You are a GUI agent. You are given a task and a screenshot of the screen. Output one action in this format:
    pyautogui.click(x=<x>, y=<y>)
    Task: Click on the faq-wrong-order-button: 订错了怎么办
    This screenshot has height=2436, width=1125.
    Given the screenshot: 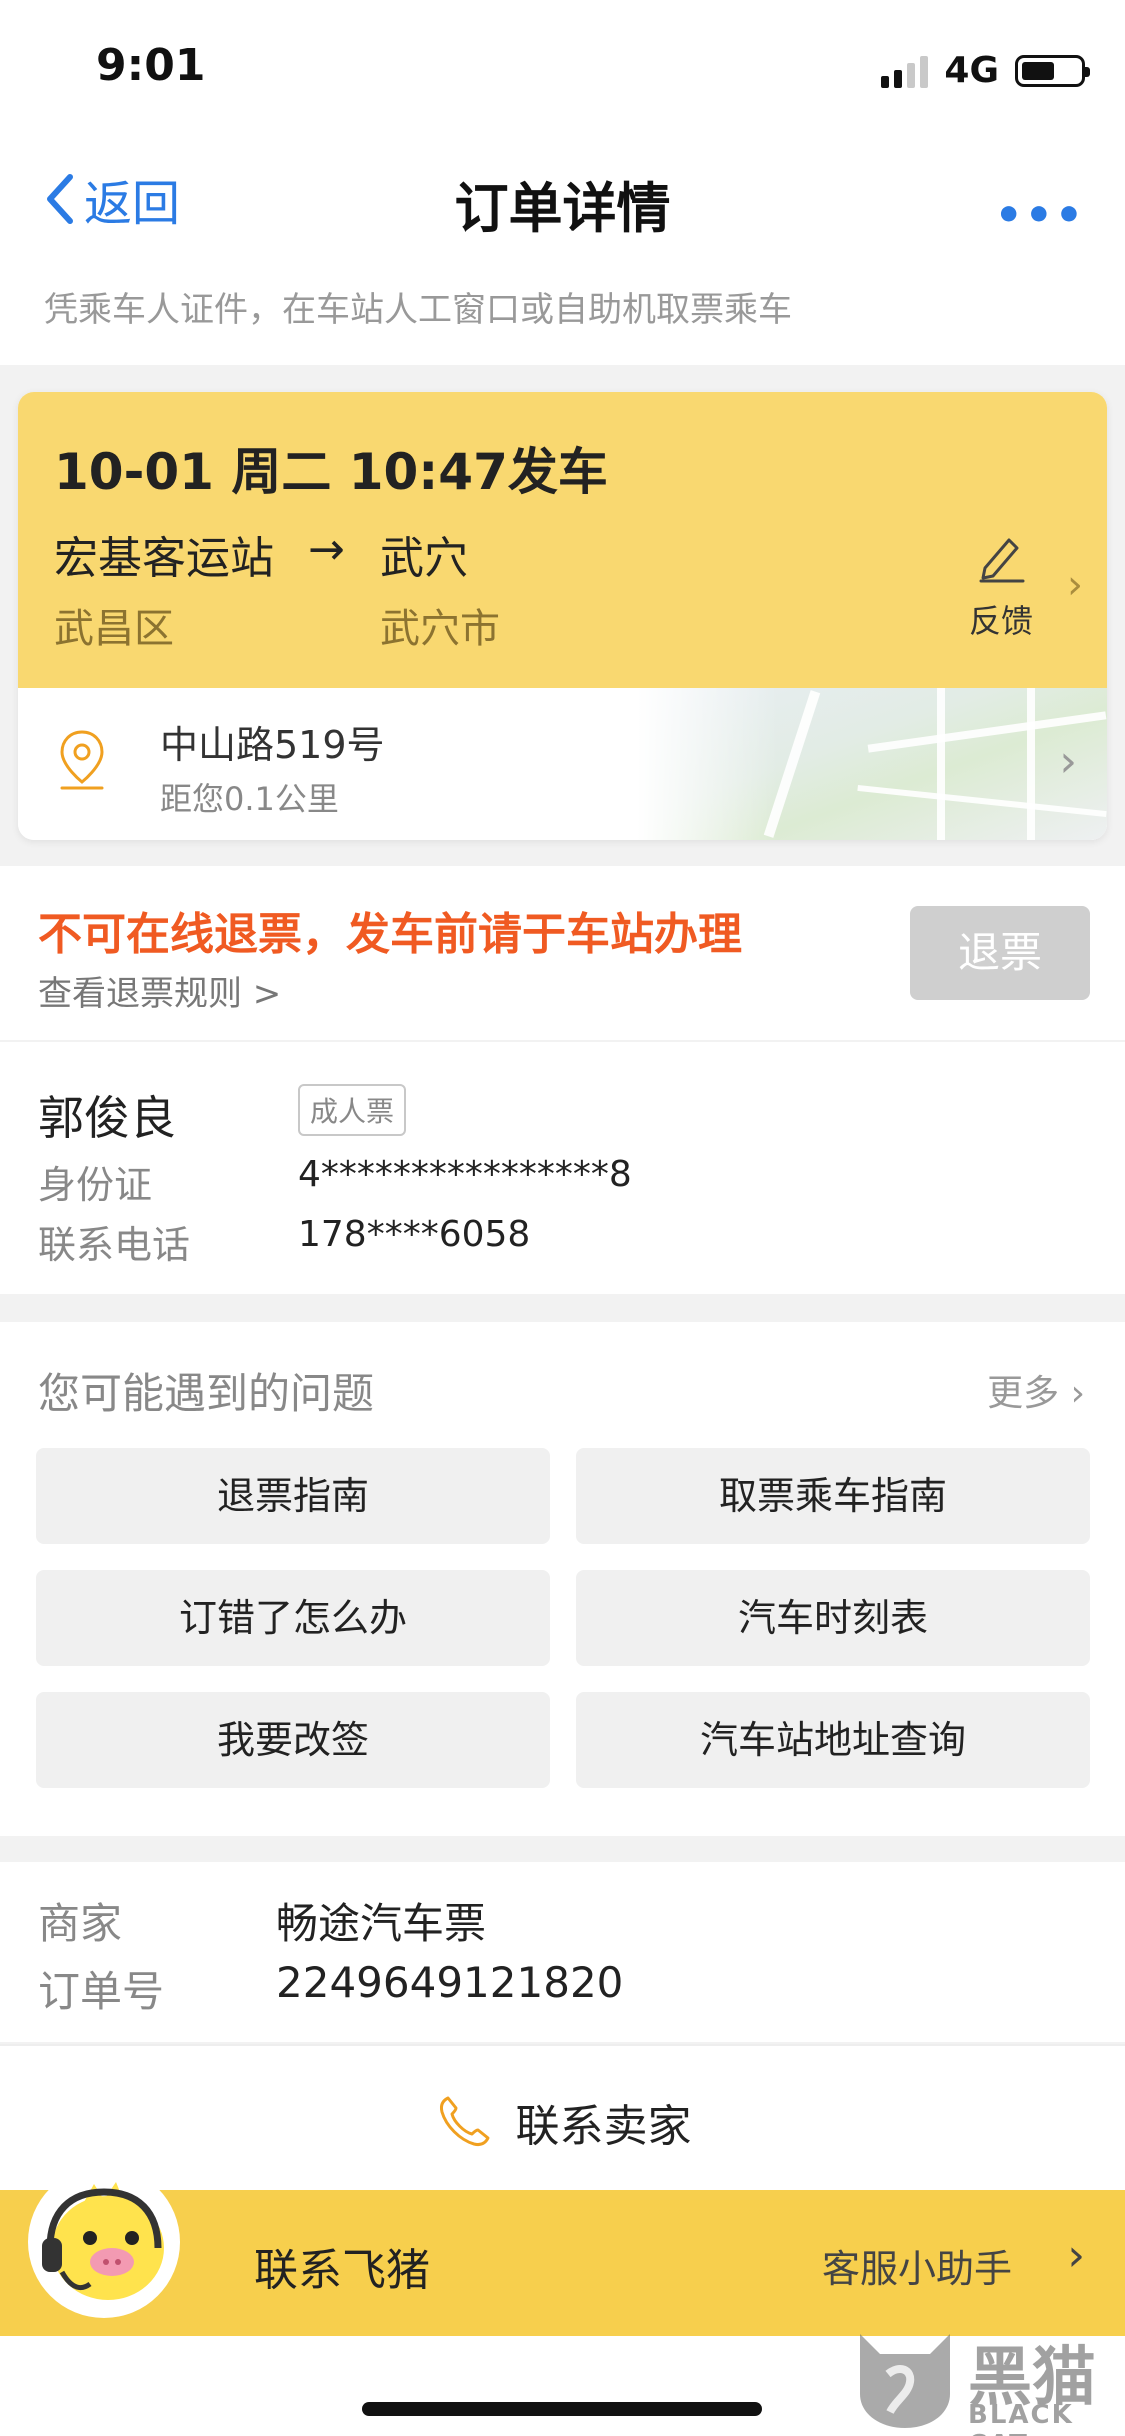 What is the action you would take?
    pyautogui.click(x=293, y=1618)
    